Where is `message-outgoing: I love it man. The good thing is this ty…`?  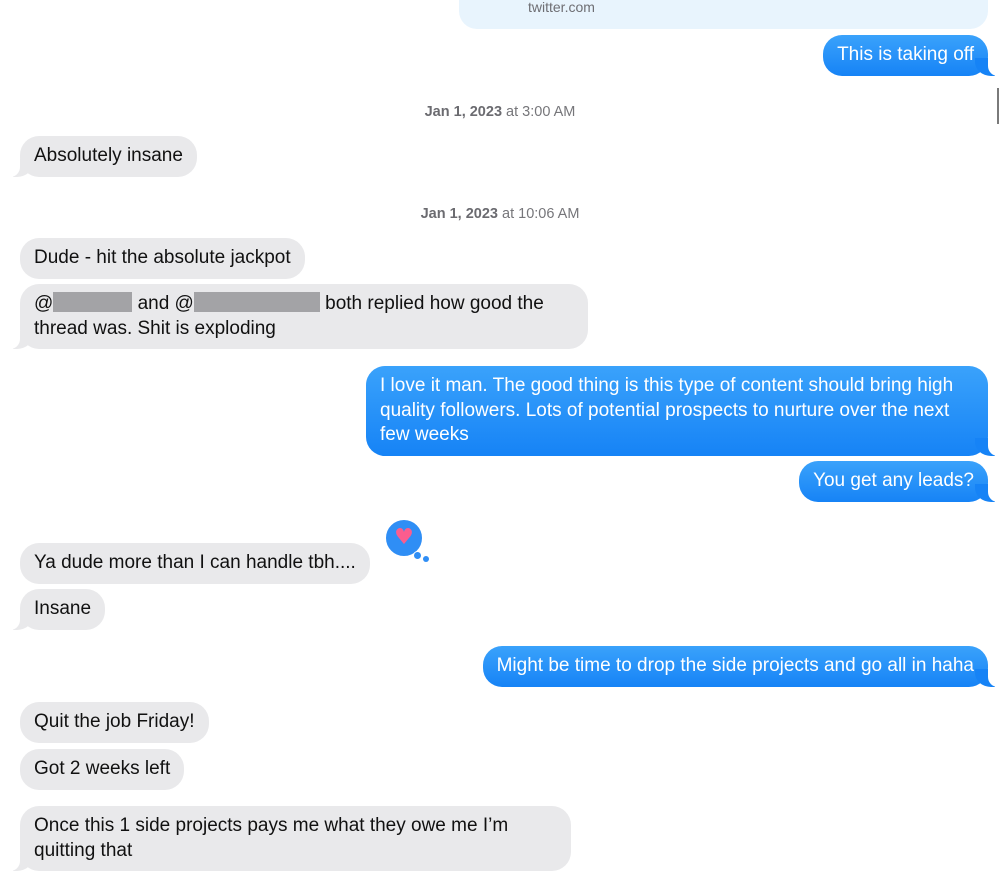 message-outgoing: I love it man. The good thing is this ty… is located at coordinates (683, 411).